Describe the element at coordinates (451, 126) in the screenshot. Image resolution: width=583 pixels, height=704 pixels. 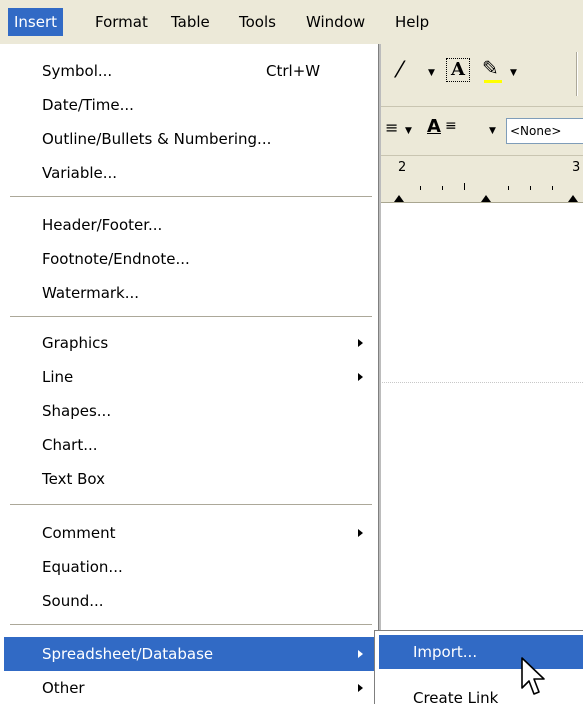
I see `font-attributes-lines-icon: ≡` at that location.